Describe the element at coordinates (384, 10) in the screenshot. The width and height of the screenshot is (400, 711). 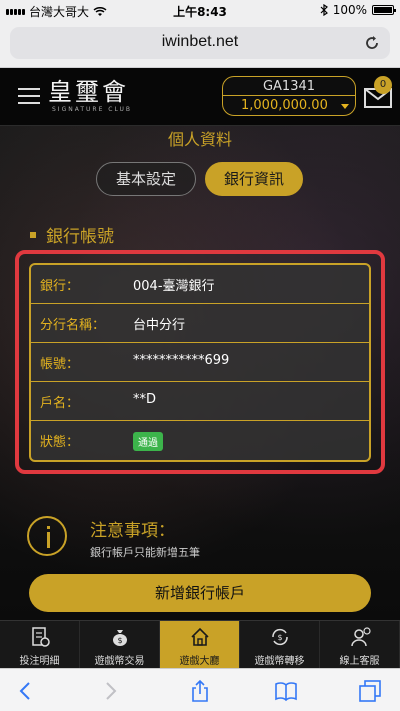
I see `battery-icon` at that location.